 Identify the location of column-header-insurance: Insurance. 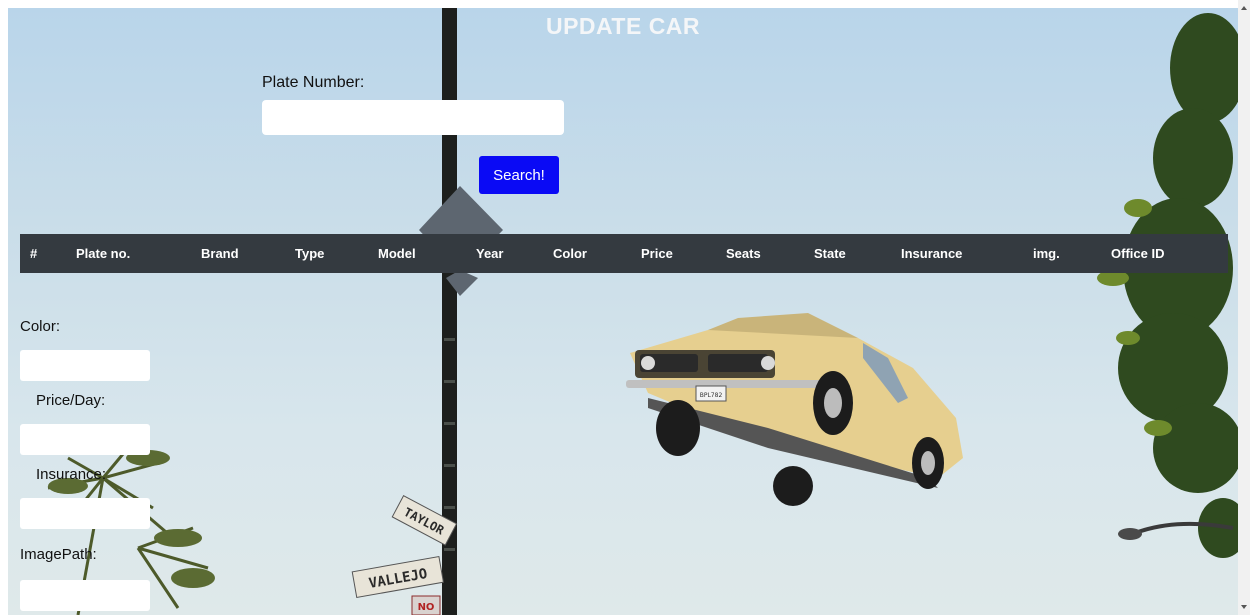
(932, 253).